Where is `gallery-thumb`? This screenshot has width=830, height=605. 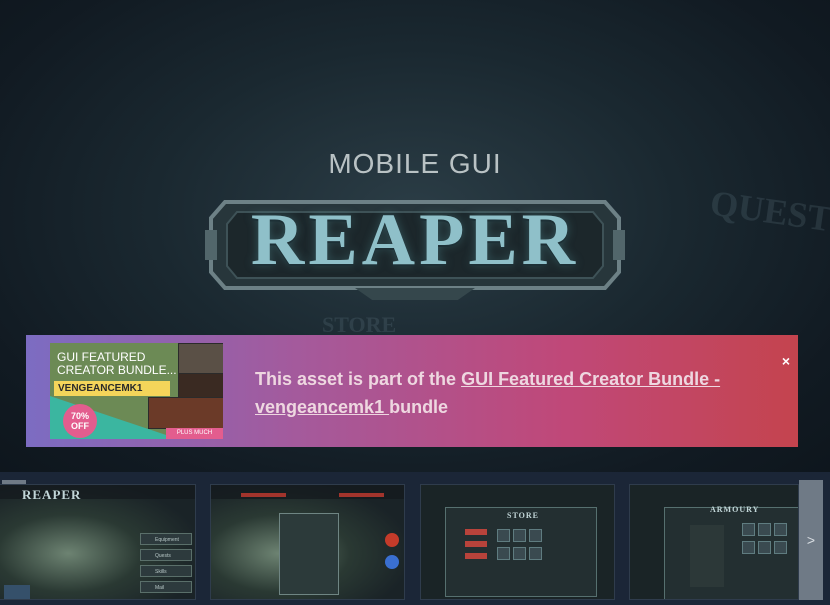 gallery-thumb is located at coordinates (307, 542).